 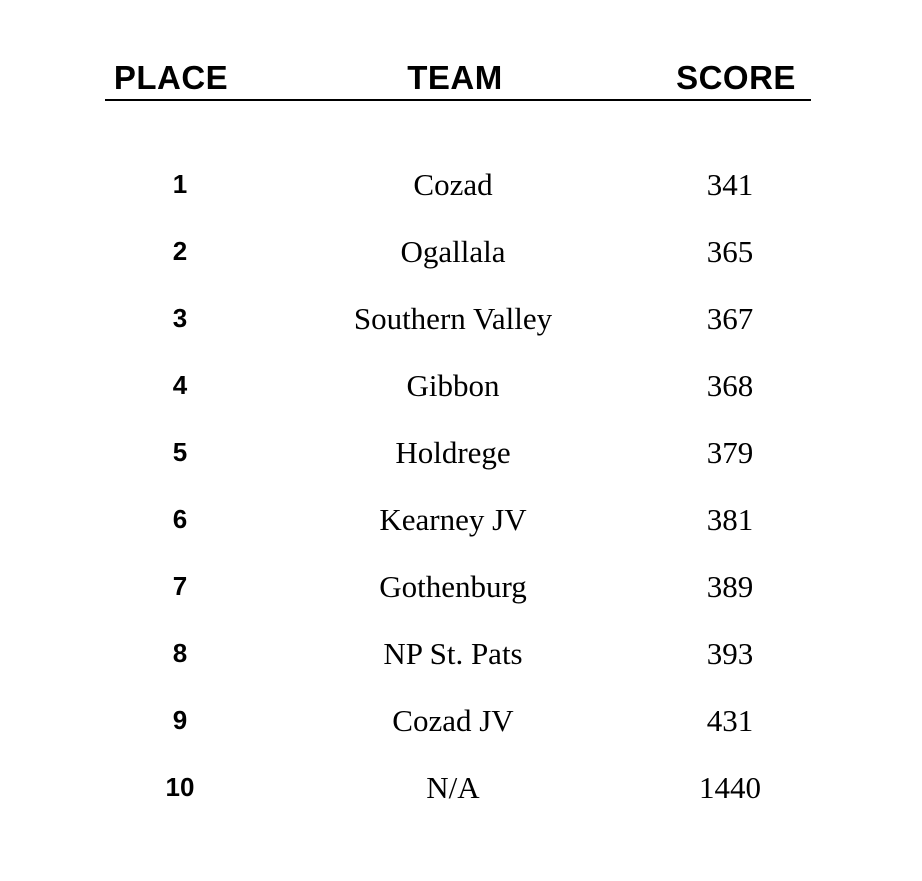 I want to click on cell-place: 2, so click(x=180, y=251).